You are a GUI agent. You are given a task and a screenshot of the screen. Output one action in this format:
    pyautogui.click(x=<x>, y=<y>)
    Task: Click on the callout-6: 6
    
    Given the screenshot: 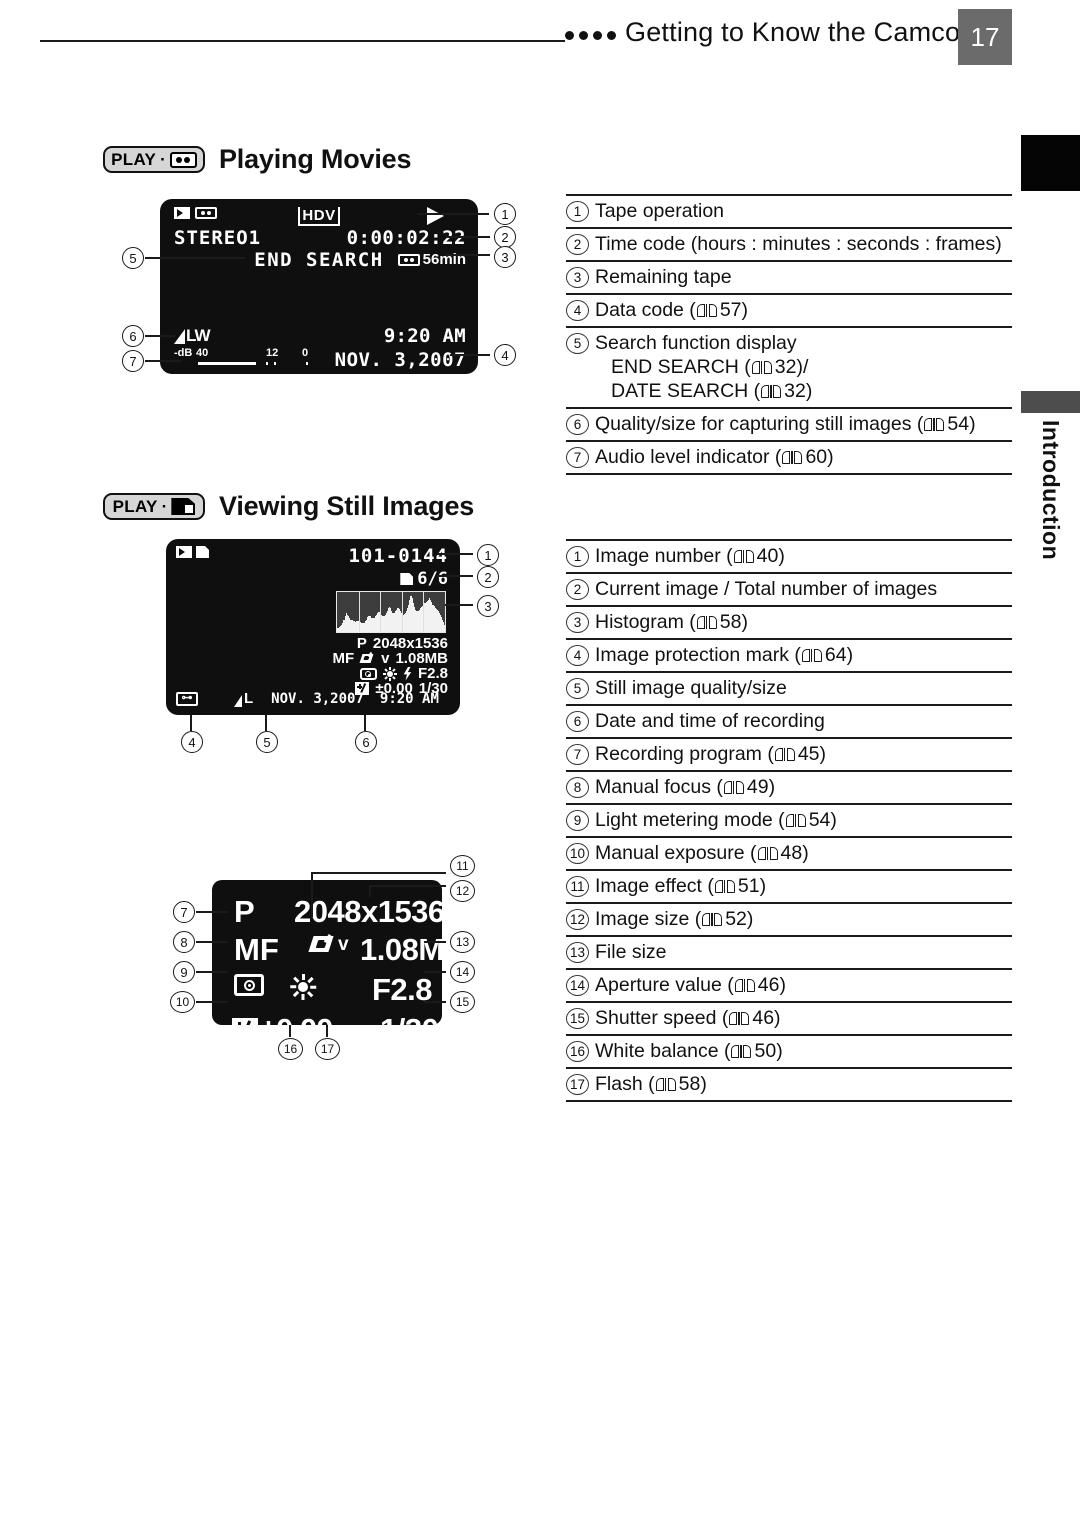 What is the action you would take?
    pyautogui.click(x=366, y=742)
    